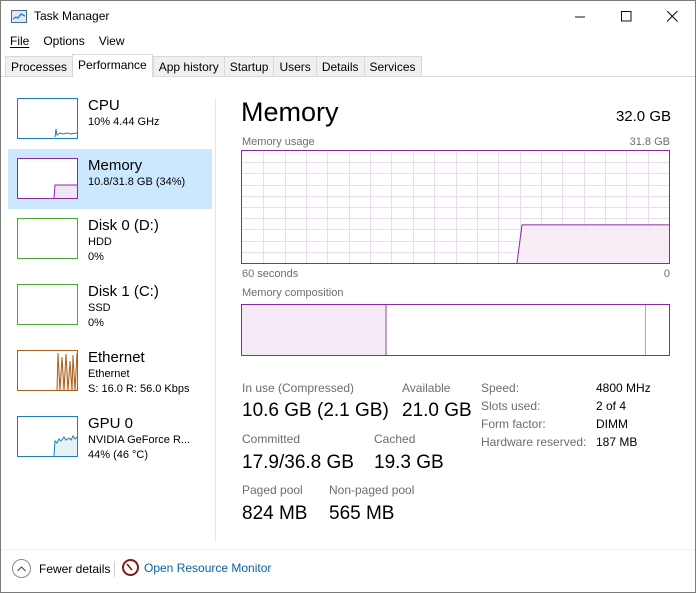 The height and width of the screenshot is (593, 696). I want to click on title-bar: Task Manager, so click(348, 16).